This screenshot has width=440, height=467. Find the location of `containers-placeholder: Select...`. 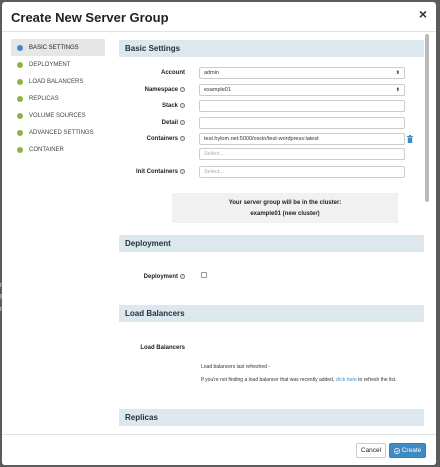

containers-placeholder: Select... is located at coordinates (214, 154).